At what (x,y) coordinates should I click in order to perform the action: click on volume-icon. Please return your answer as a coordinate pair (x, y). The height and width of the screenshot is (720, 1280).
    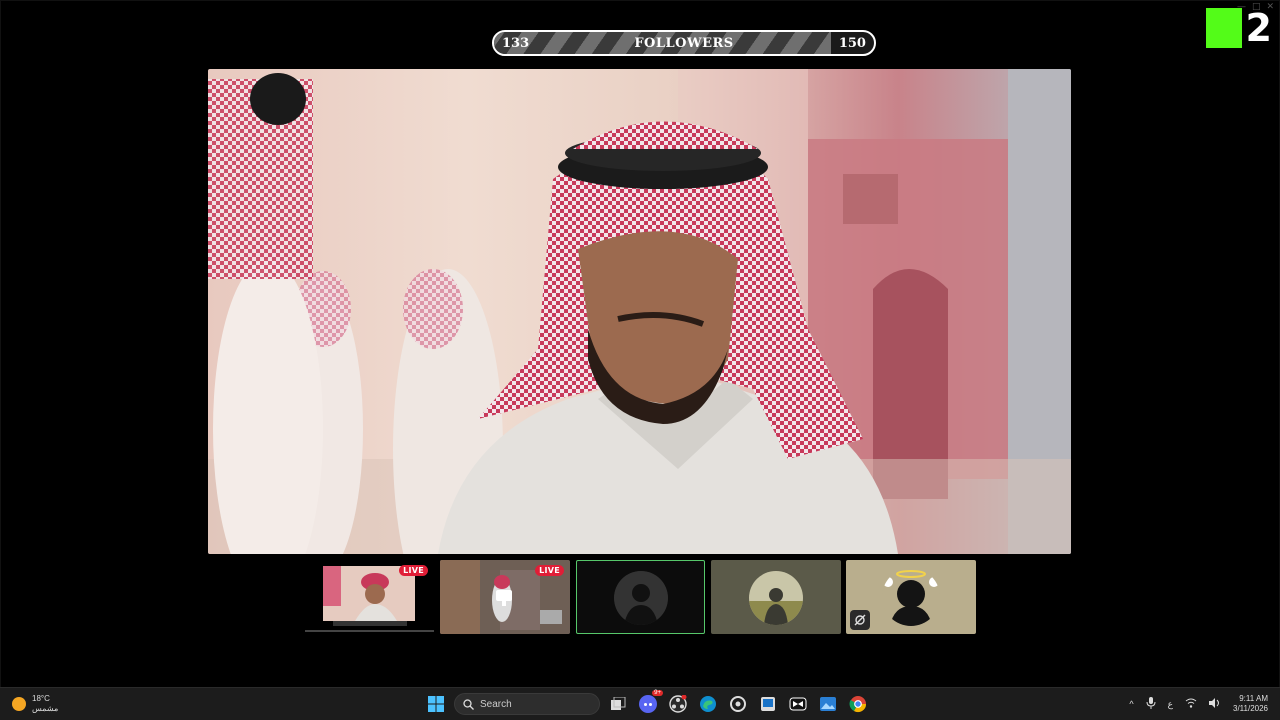
    Looking at the image, I should click on (1215, 704).